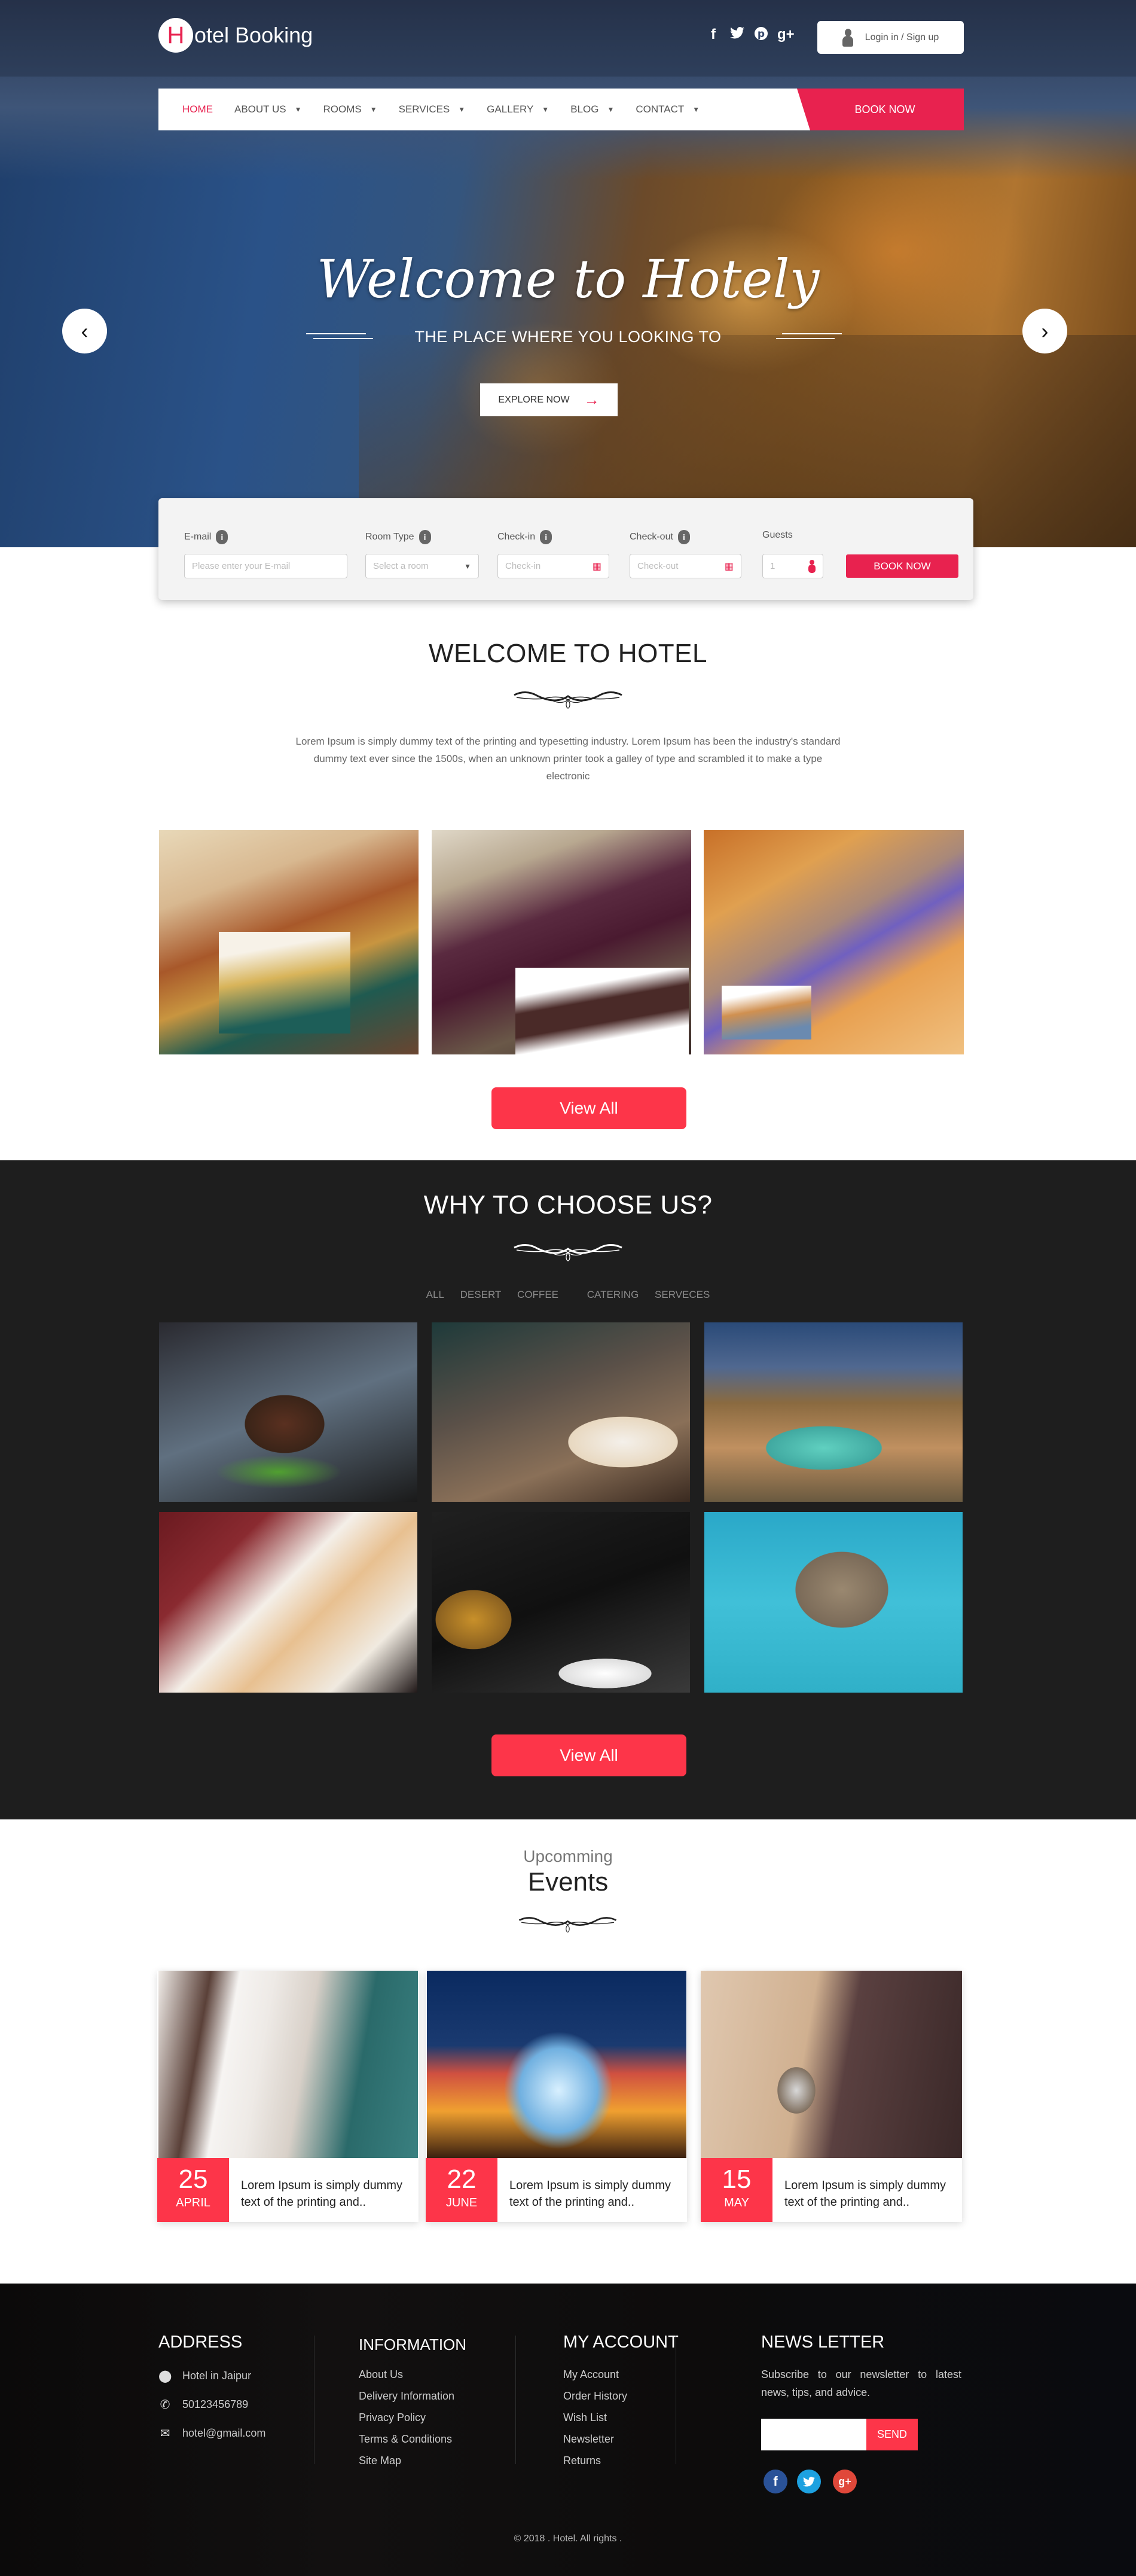 This screenshot has width=1136, height=2576. Describe the element at coordinates (567, 1925) in the screenshot. I see `flourish-divider` at that location.